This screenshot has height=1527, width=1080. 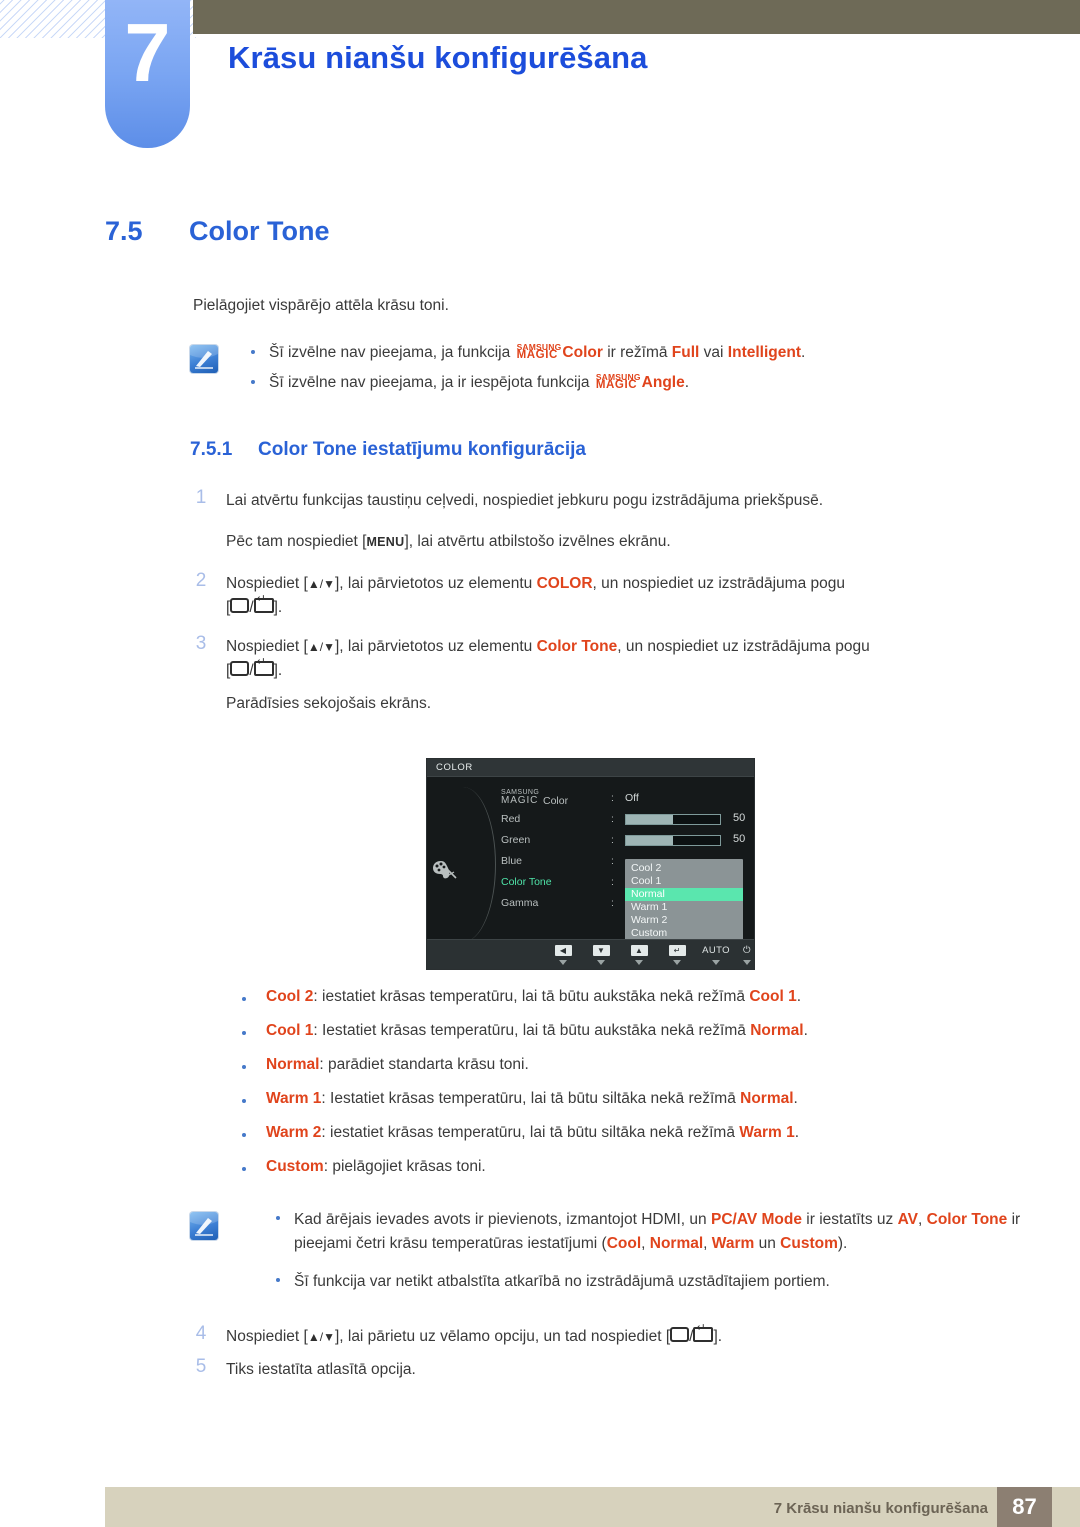 I want to click on note-text-end: ., so click(x=687, y=382).